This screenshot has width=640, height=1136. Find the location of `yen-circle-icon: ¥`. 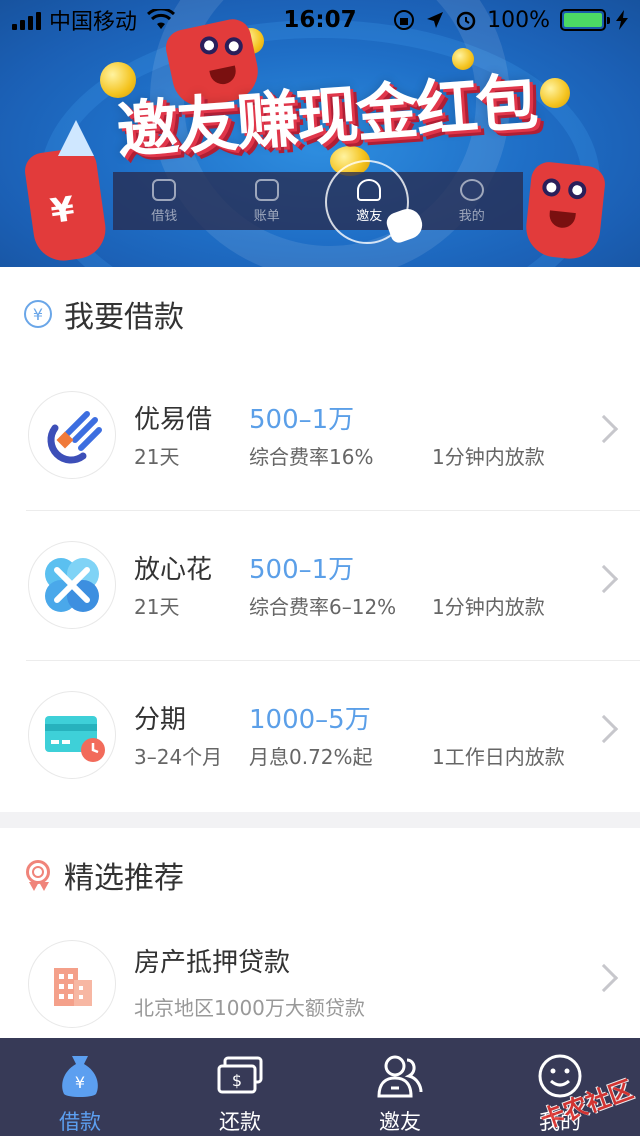

yen-circle-icon: ¥ is located at coordinates (38, 314).